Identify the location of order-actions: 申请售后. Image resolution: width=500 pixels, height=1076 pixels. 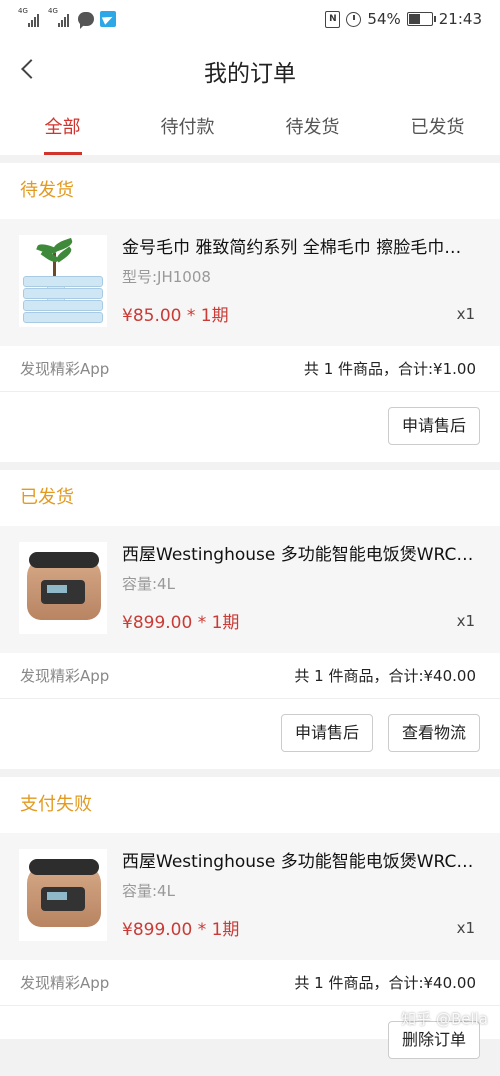
(250, 427).